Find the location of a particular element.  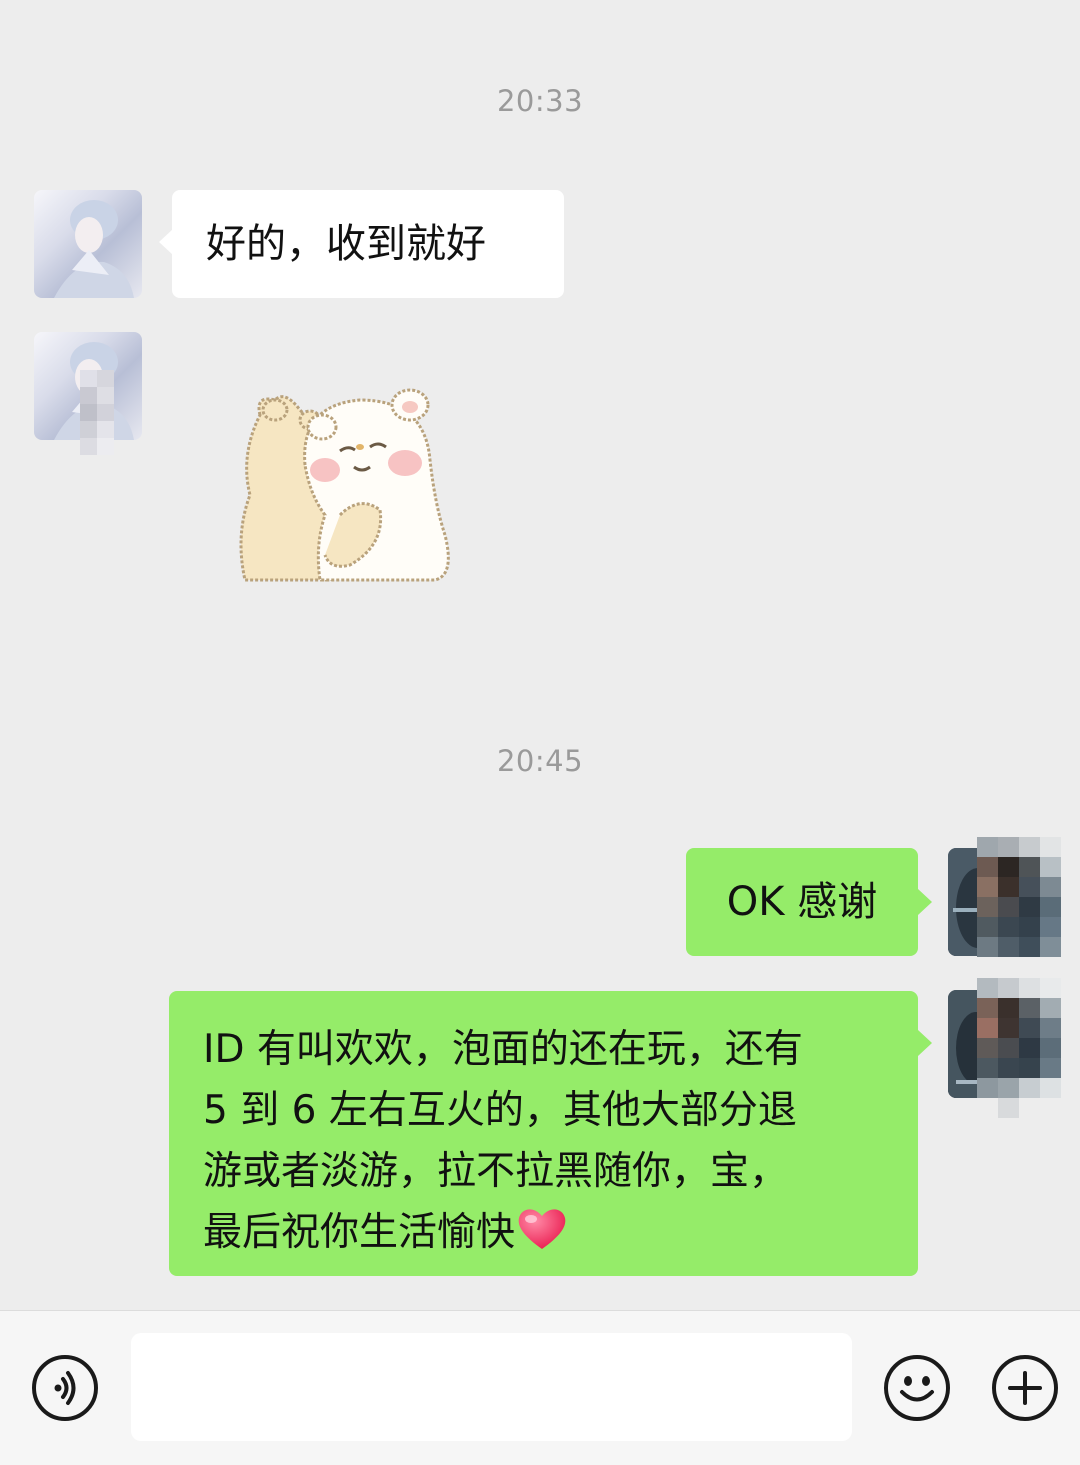

timestamp: 20:45 is located at coordinates (540, 761).